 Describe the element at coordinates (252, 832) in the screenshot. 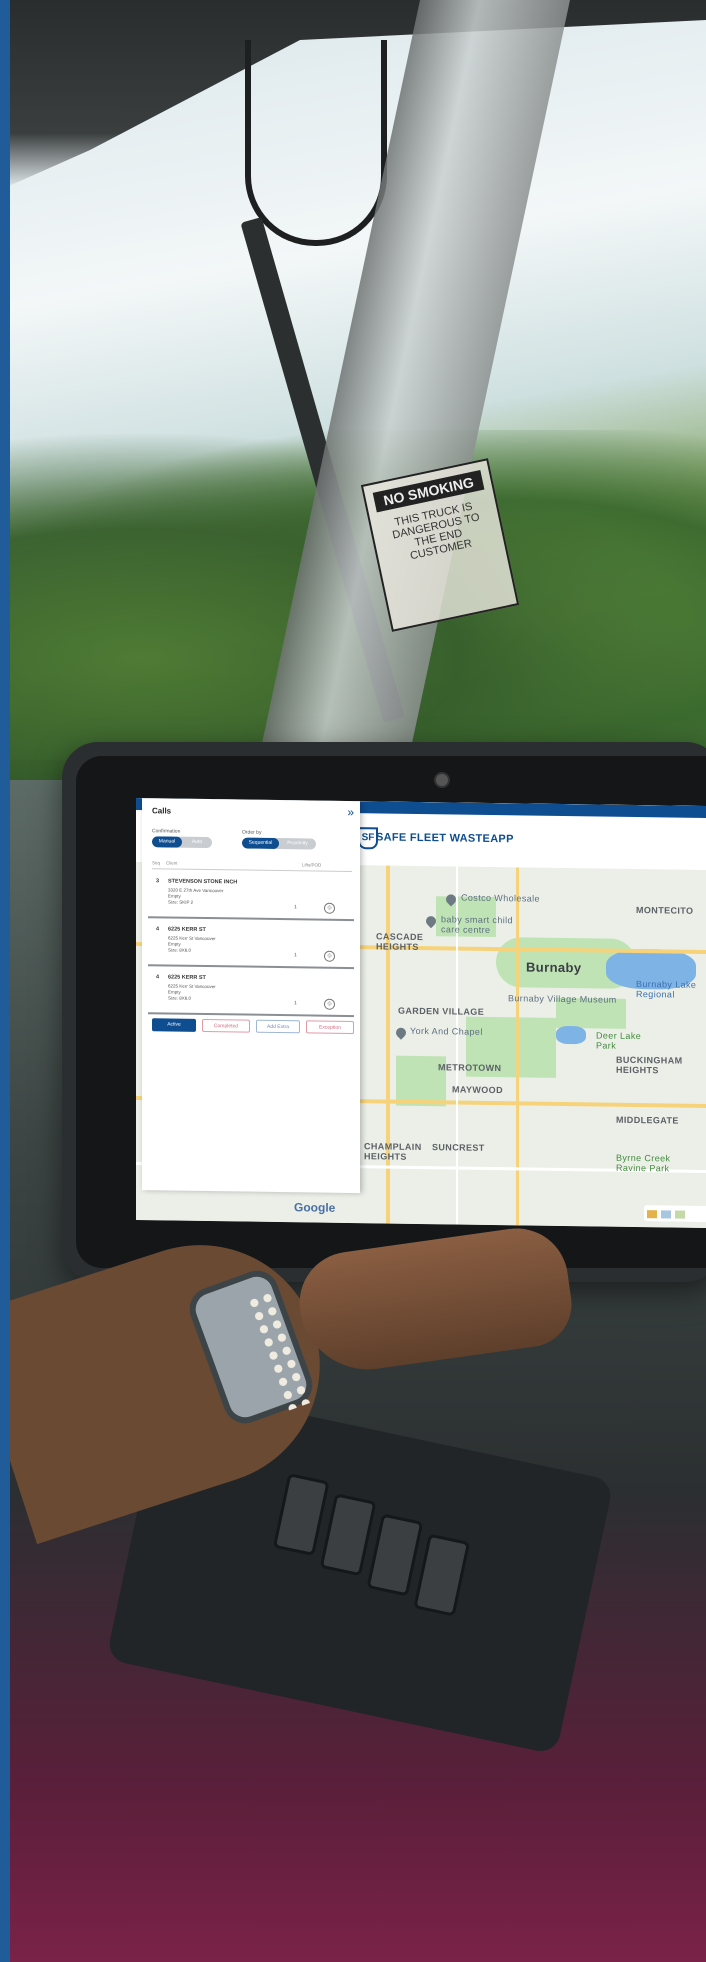

I see `order-by-label: Order by` at that location.